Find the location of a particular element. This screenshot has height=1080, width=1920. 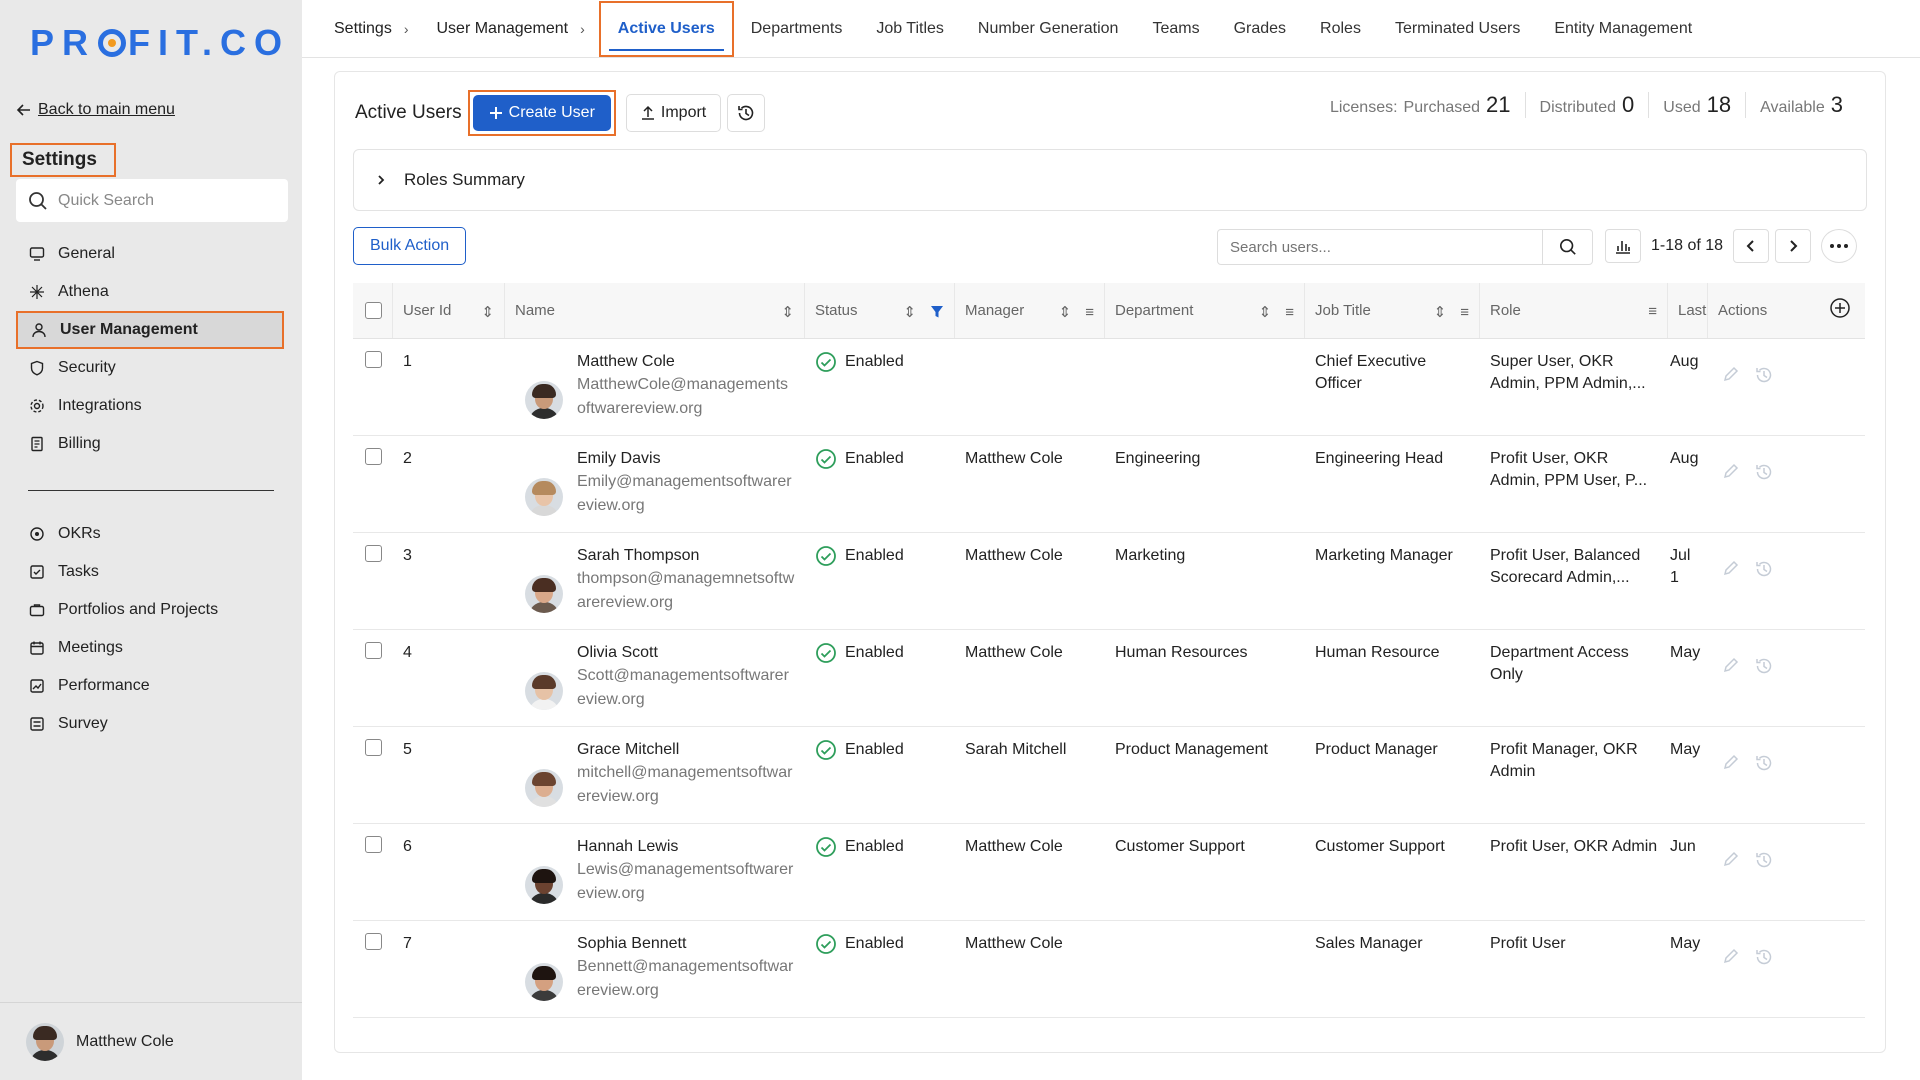

sidebar-item-general: General is located at coordinates (150, 254).